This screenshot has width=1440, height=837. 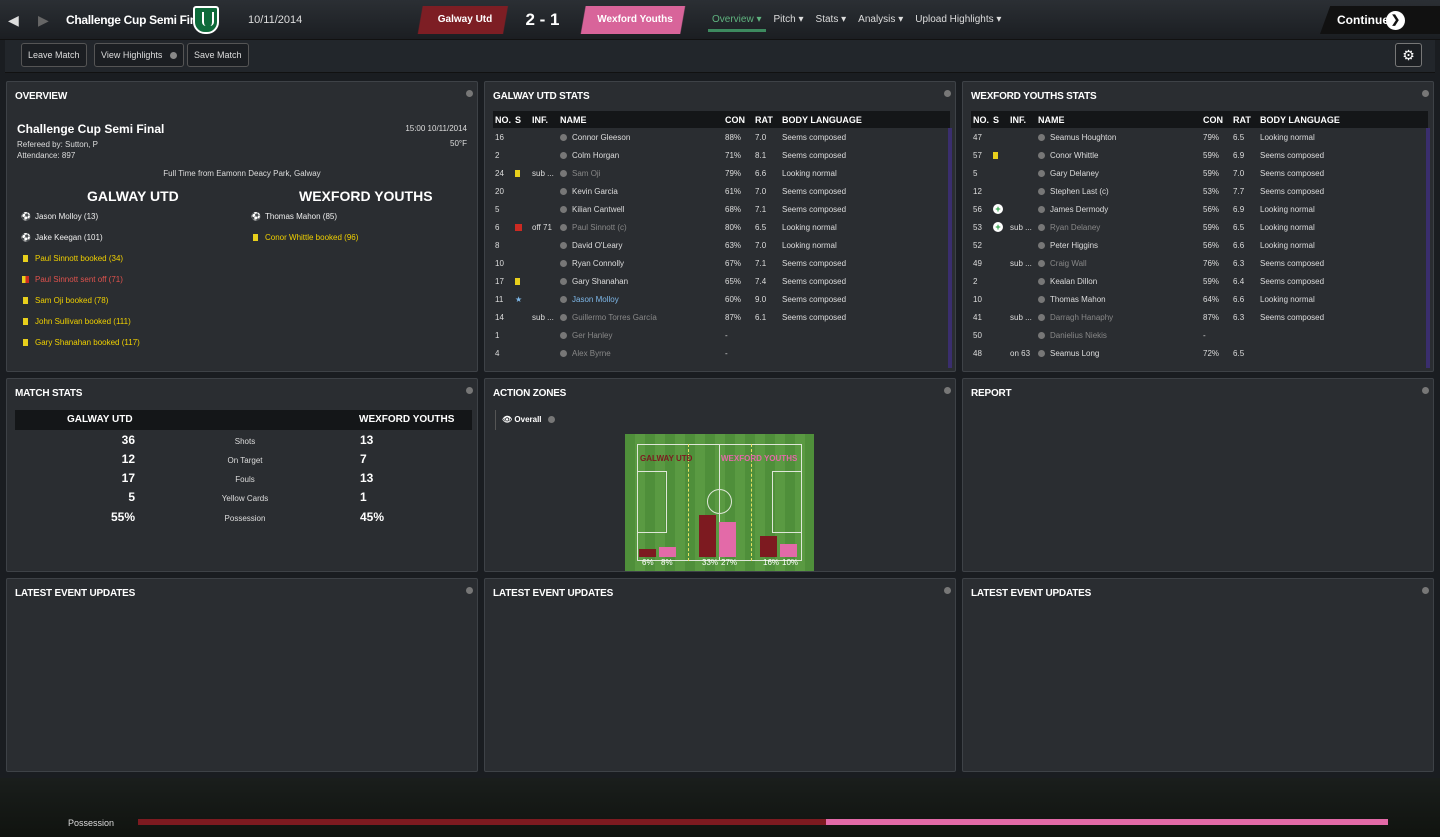 I want to click on table-row: 1 Ger Hanley -, so click(x=721, y=335).